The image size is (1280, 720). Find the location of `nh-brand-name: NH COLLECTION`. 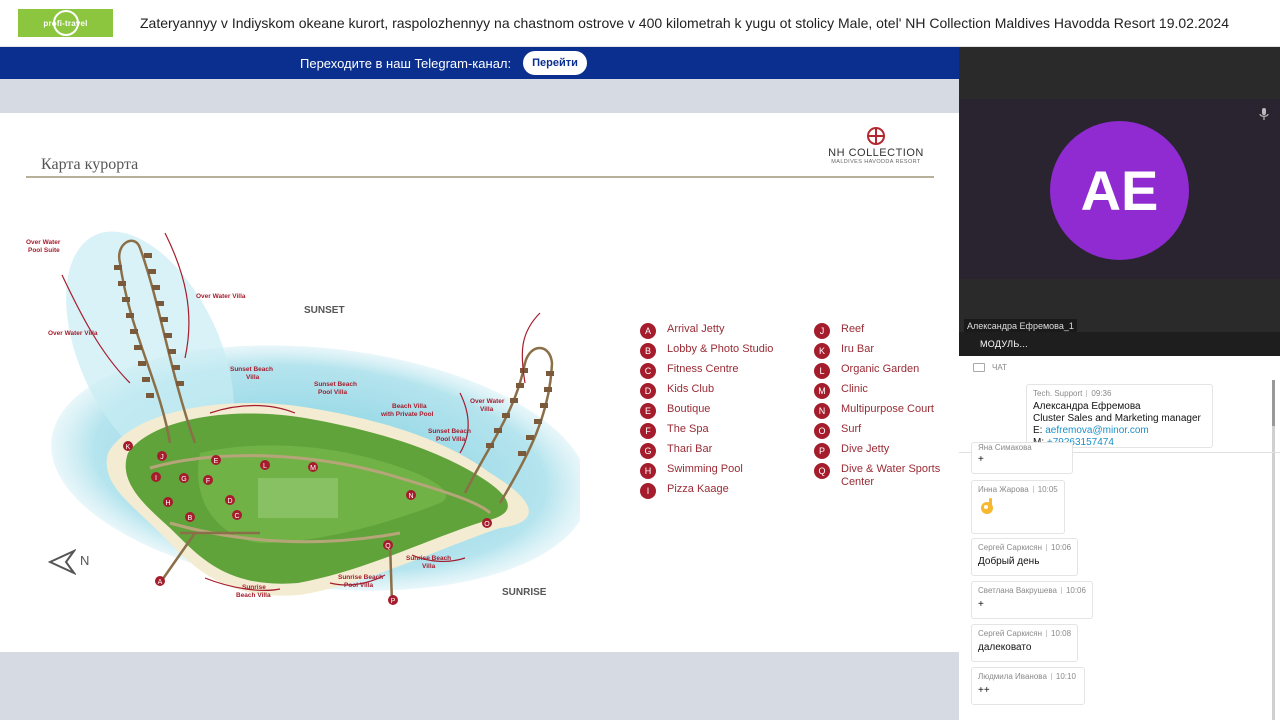

nh-brand-name: NH COLLECTION is located at coordinates (876, 153).